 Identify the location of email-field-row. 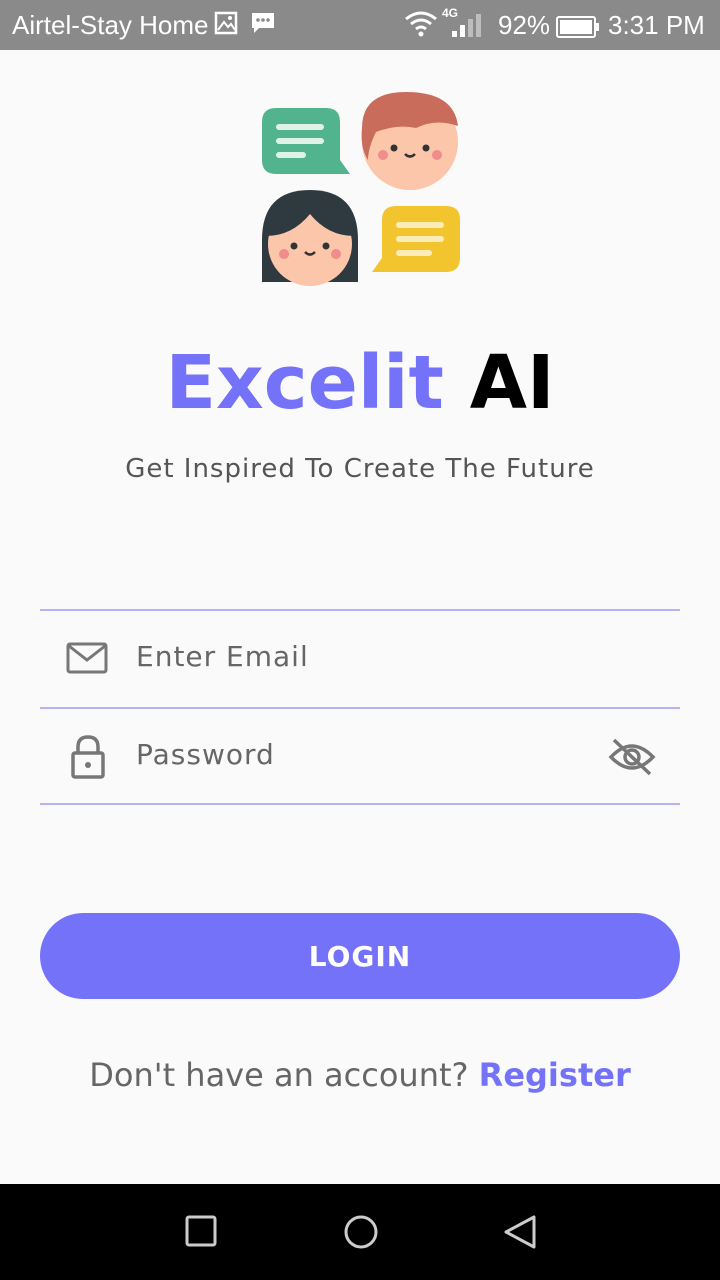
(360, 658).